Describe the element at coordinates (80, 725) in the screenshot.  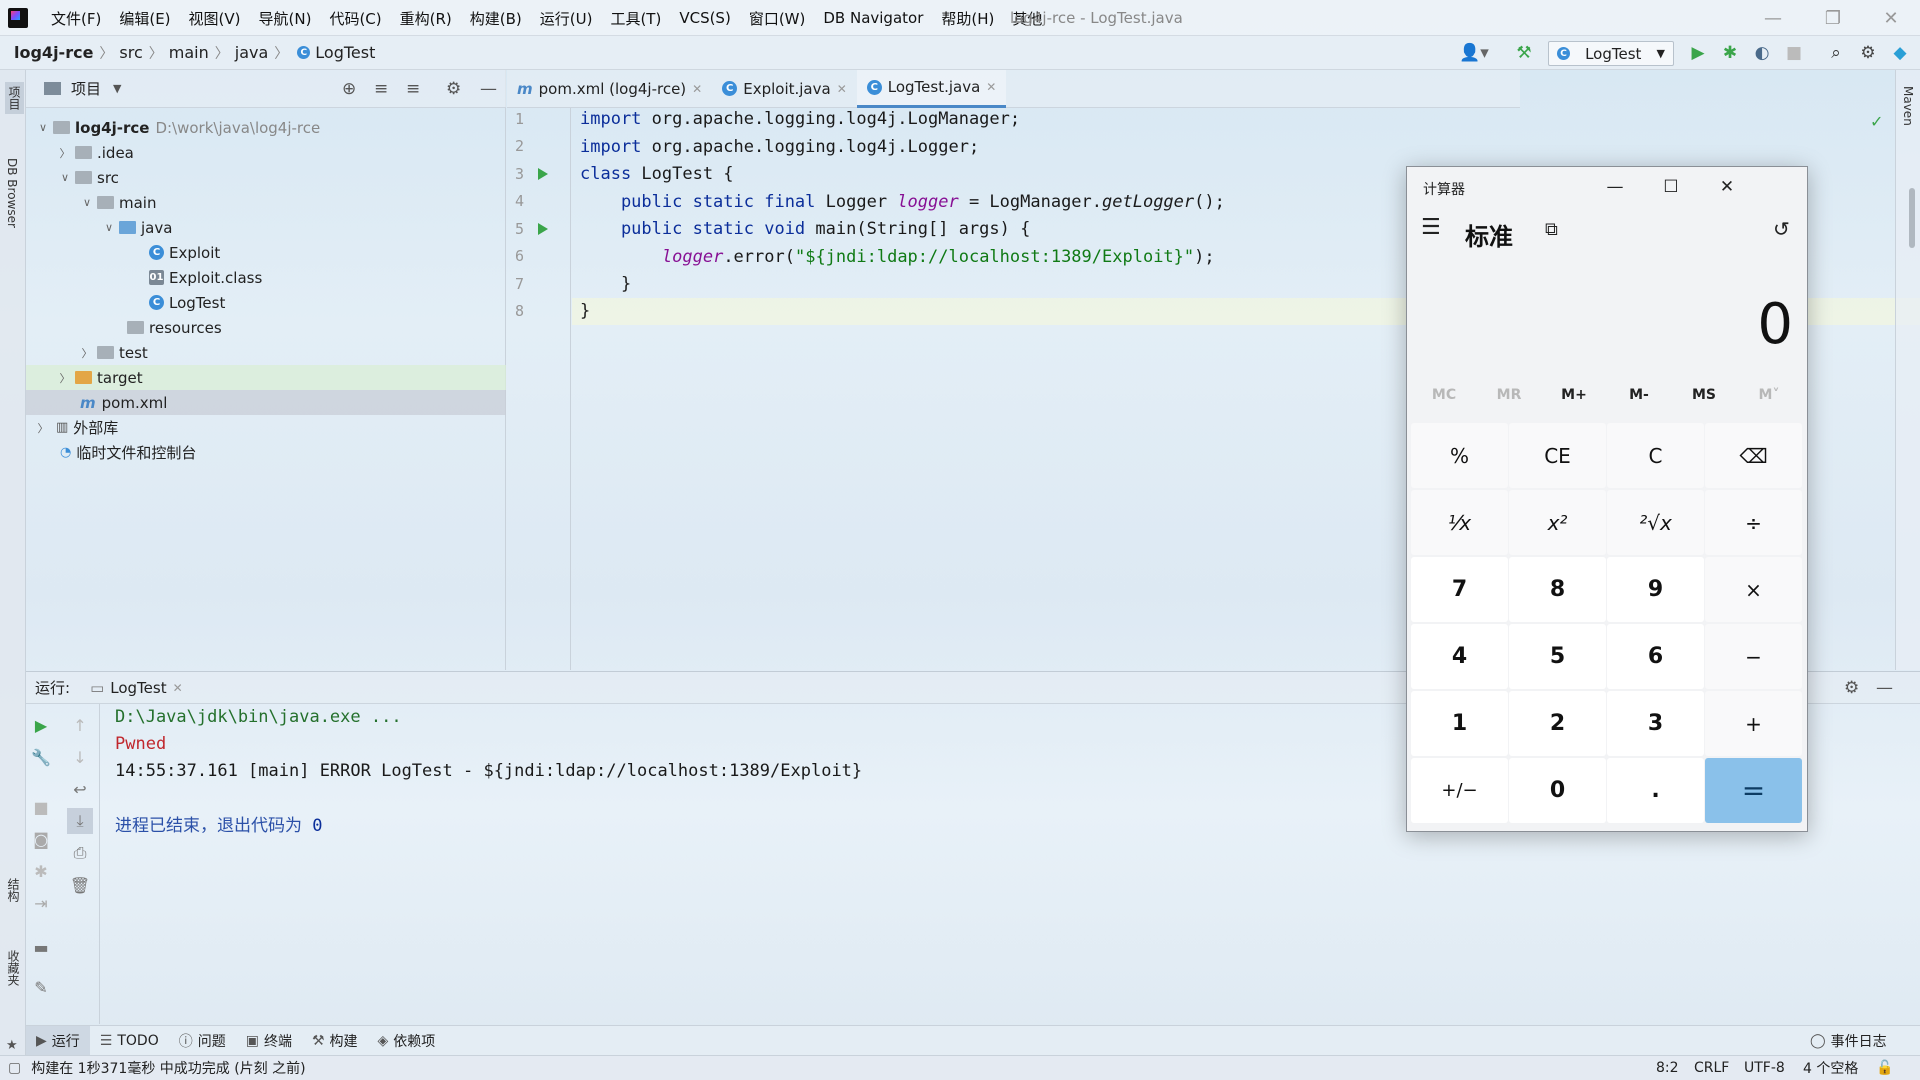
I see `arrow-up-icon: ↑` at that location.